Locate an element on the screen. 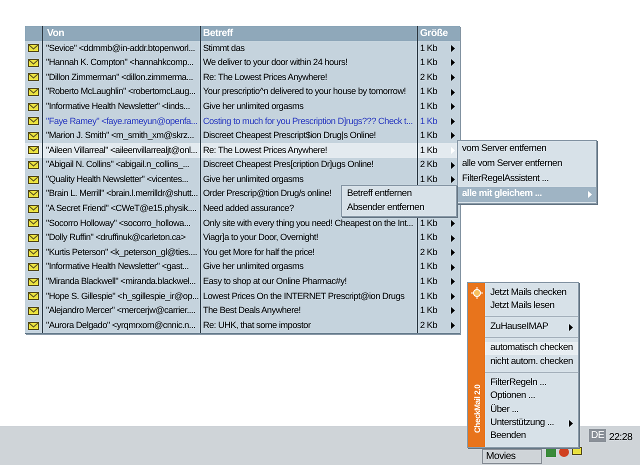 The width and height of the screenshot is (640, 465). subject-text: Need added assurance? is located at coordinates (248, 209).